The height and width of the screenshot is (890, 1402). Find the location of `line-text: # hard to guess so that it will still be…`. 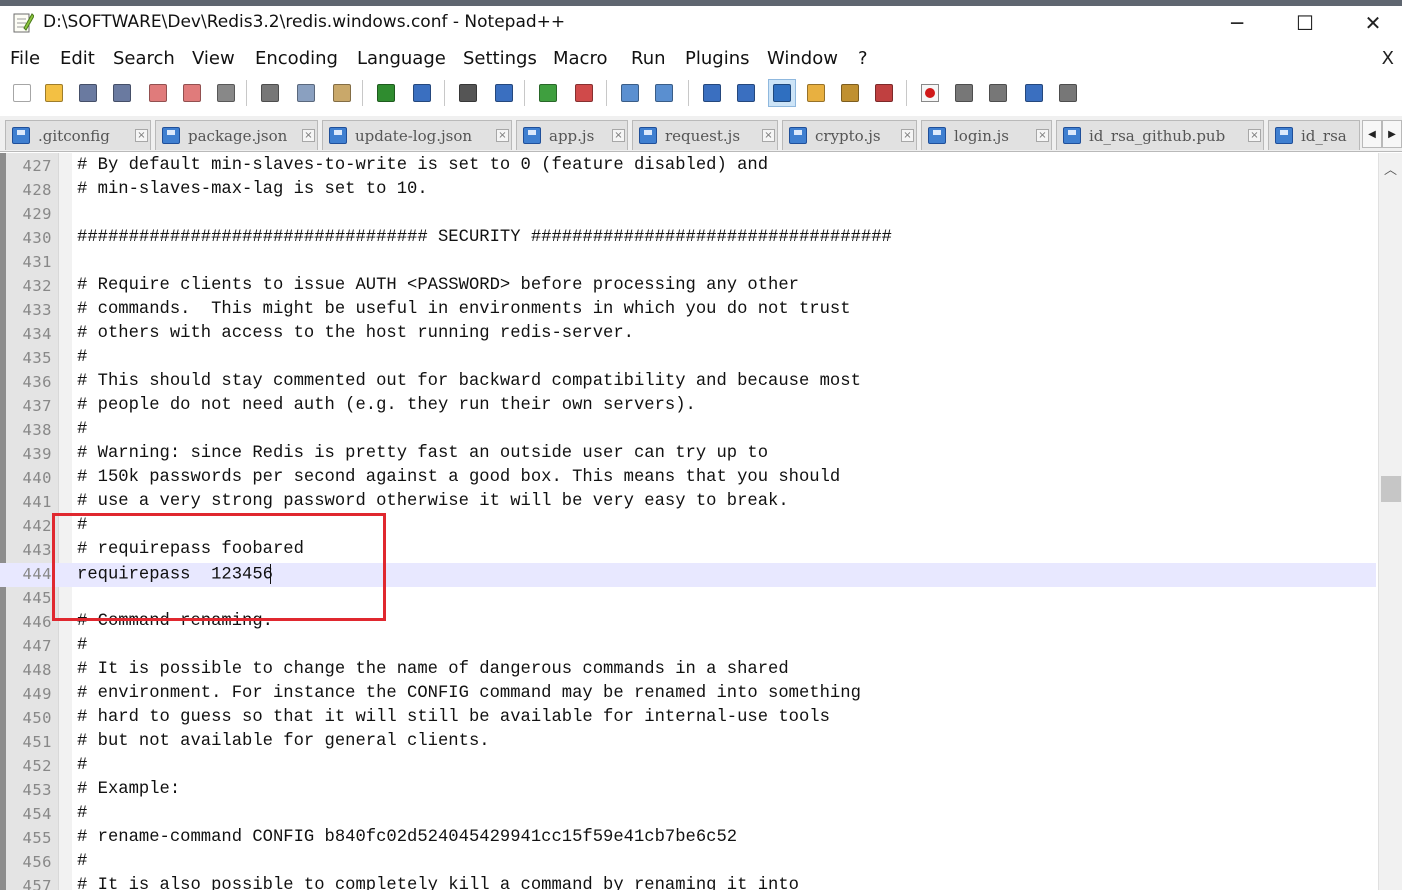

line-text: # hard to guess so that it will still be… is located at coordinates (453, 717).